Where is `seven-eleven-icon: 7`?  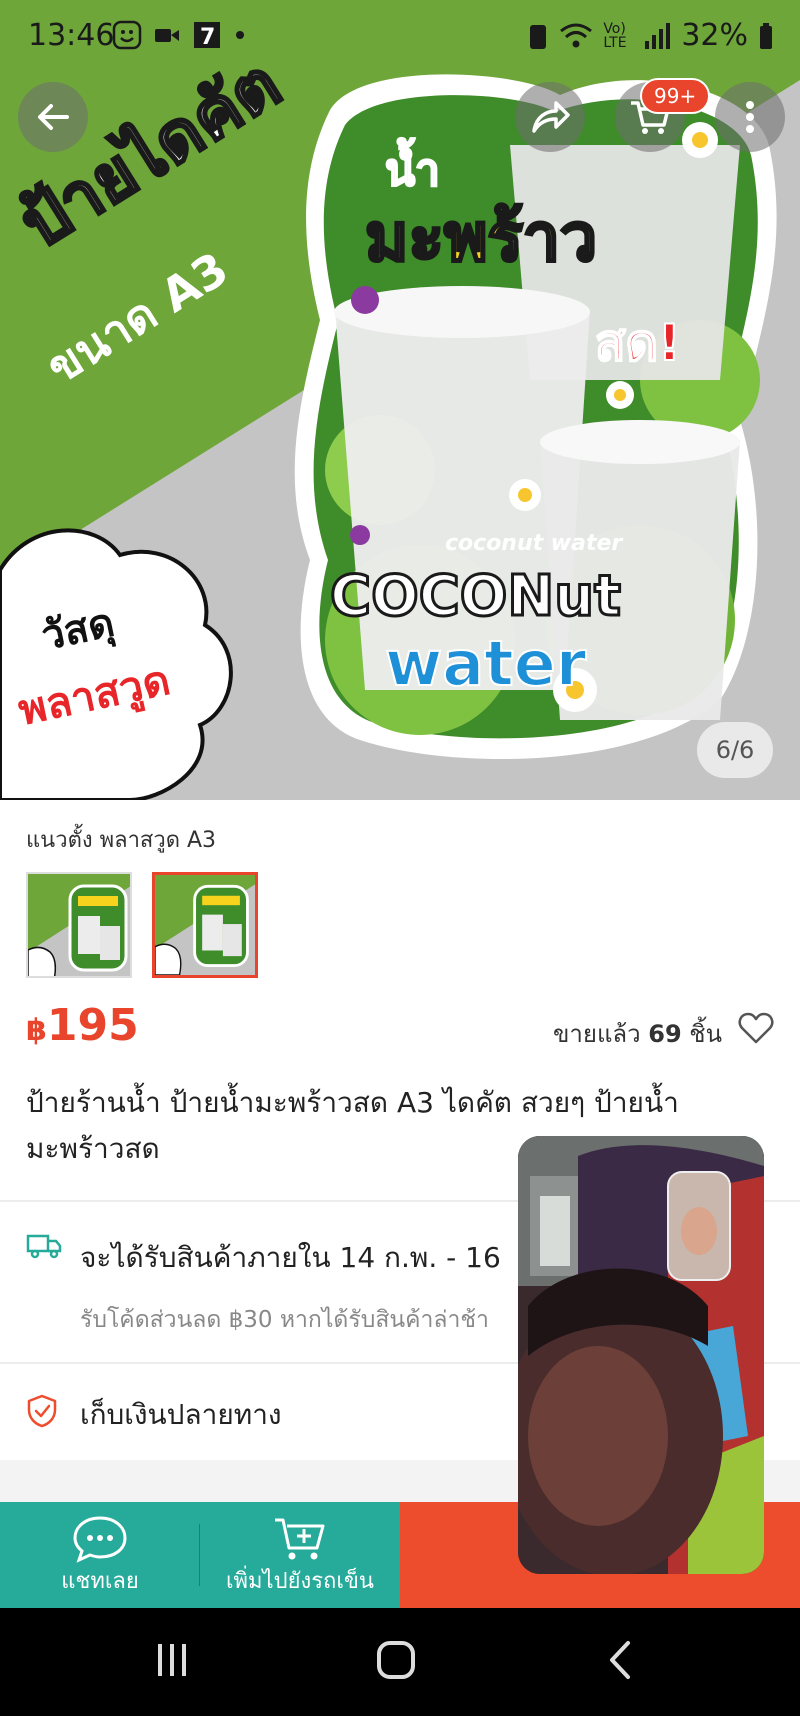
seven-eleven-icon: 7 is located at coordinates (207, 36).